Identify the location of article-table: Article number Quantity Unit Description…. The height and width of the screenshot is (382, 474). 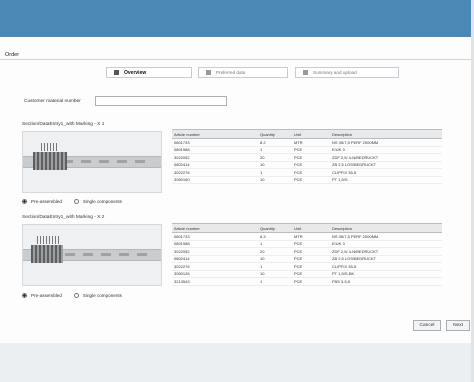
(307, 254).